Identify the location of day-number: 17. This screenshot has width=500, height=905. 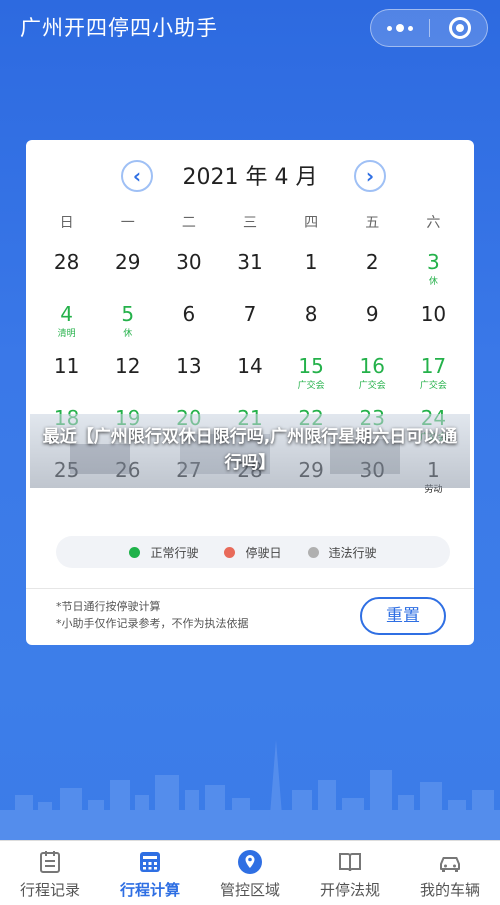
(433, 366).